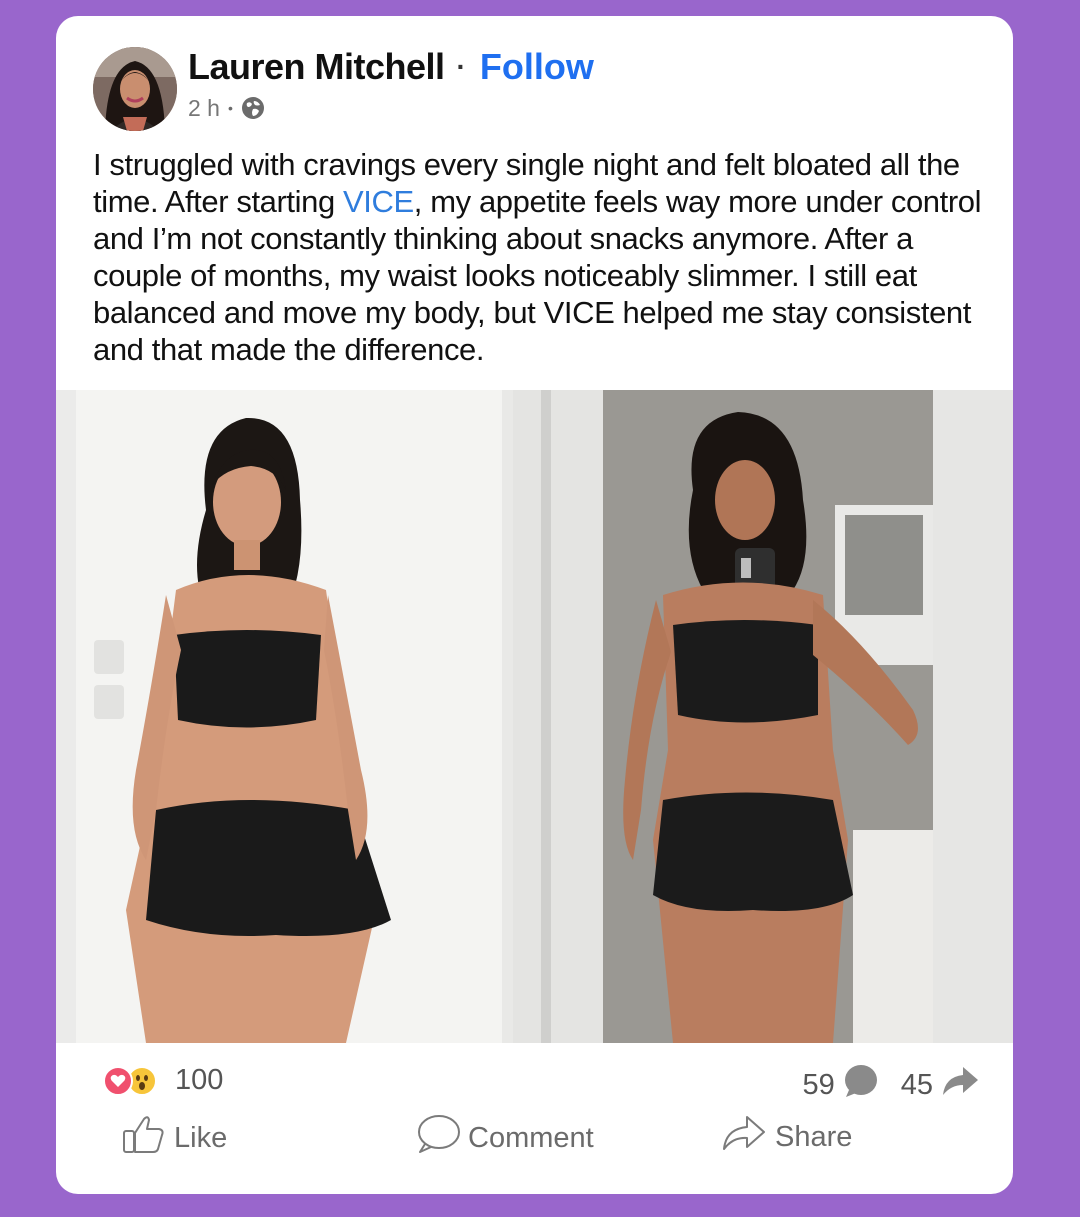 The image size is (1080, 1217). What do you see at coordinates (814, 1136) in the screenshot?
I see `share-label: Share` at bounding box center [814, 1136].